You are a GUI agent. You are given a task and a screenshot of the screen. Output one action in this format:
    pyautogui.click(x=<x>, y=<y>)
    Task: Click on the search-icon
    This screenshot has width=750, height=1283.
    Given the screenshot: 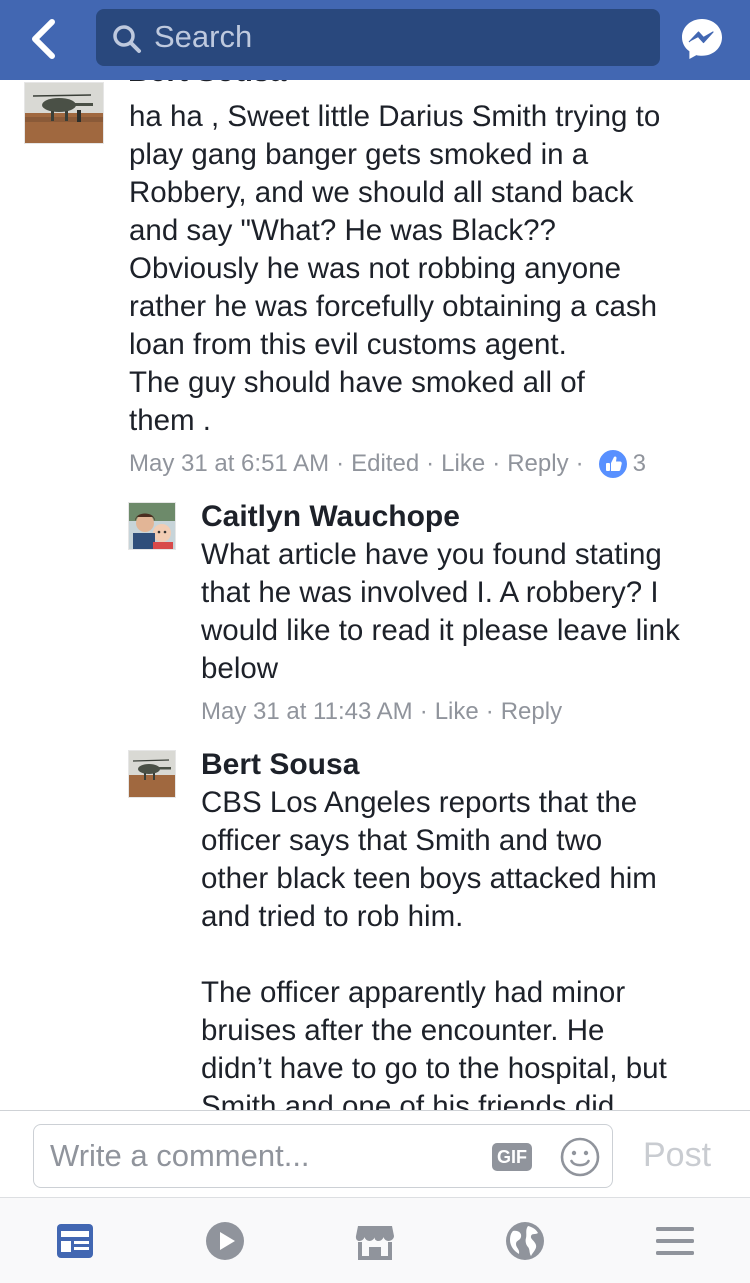 What is the action you would take?
    pyautogui.click(x=127, y=39)
    